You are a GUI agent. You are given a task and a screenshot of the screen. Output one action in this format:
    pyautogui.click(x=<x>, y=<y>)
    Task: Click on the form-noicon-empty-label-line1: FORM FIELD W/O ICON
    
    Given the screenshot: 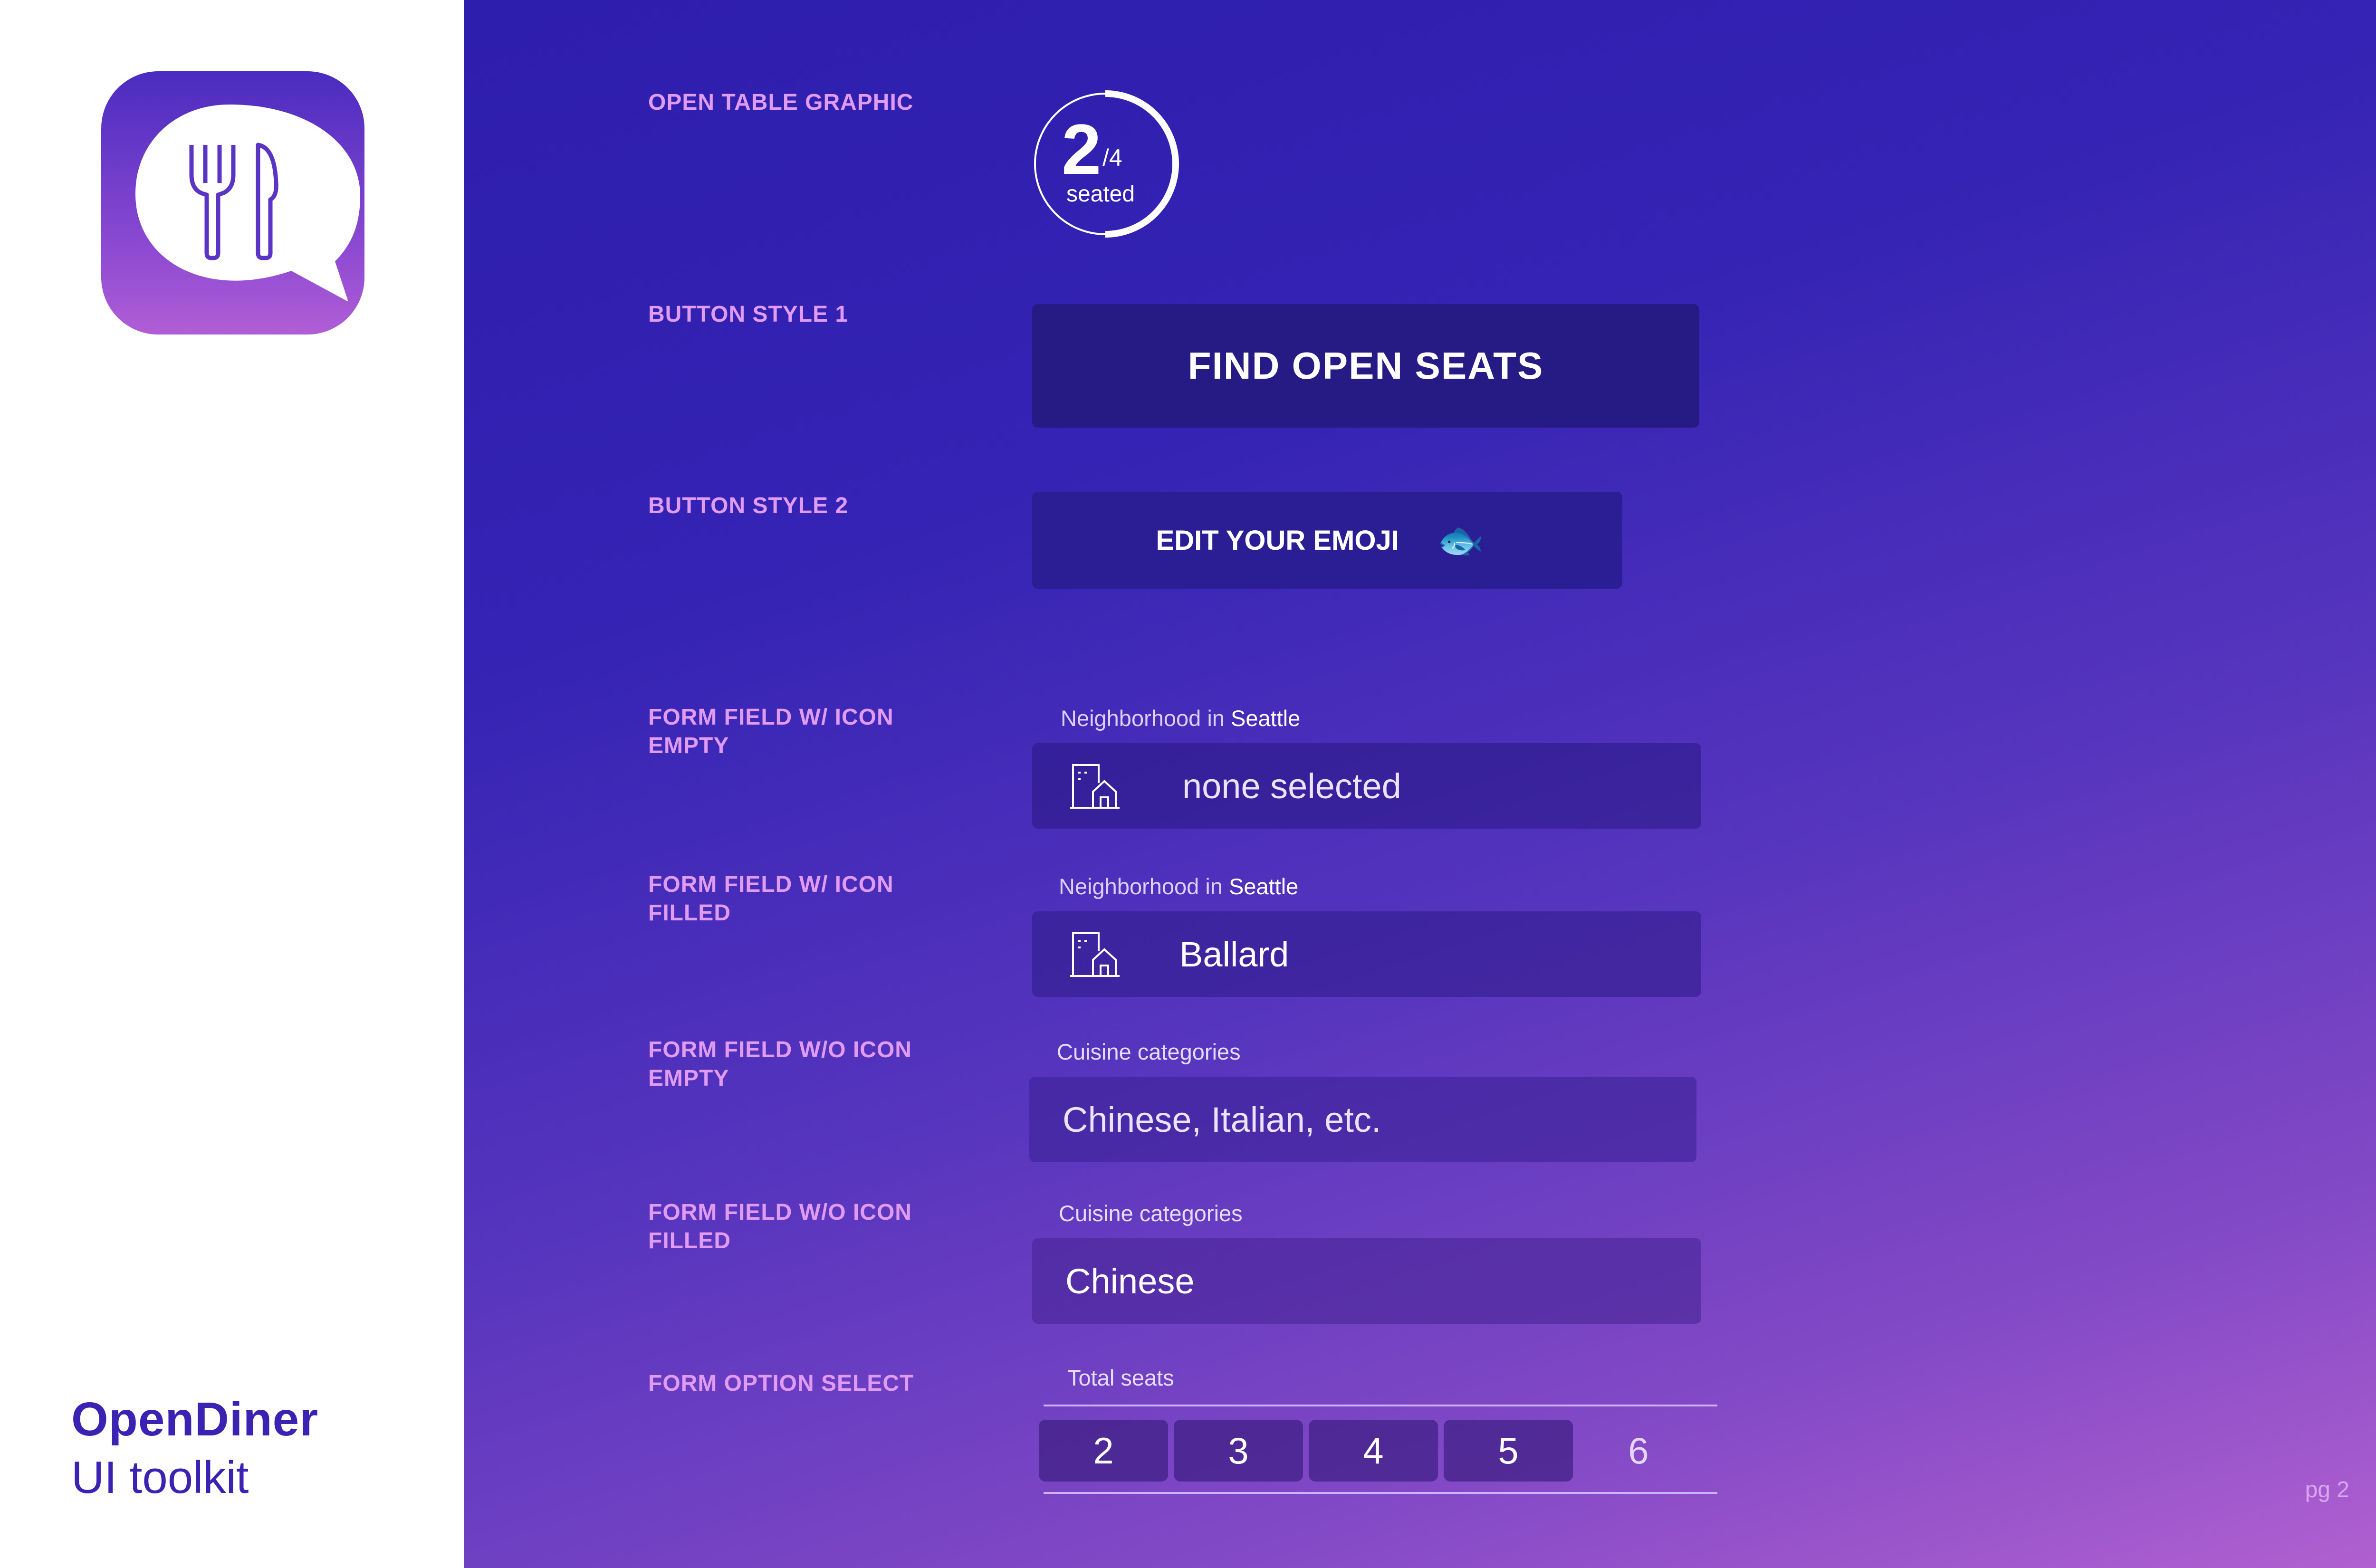 What is the action you would take?
    pyautogui.click(x=780, y=1050)
    